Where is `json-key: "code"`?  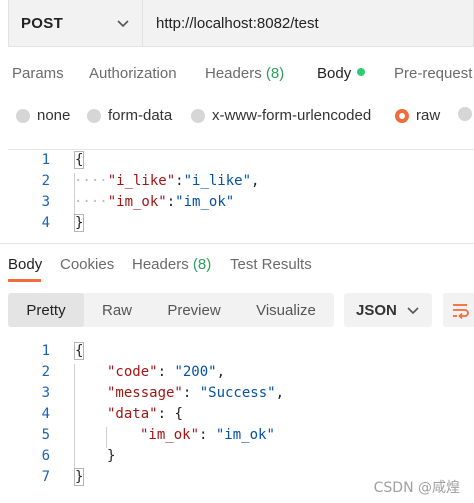 json-key: "code" is located at coordinates (132, 372).